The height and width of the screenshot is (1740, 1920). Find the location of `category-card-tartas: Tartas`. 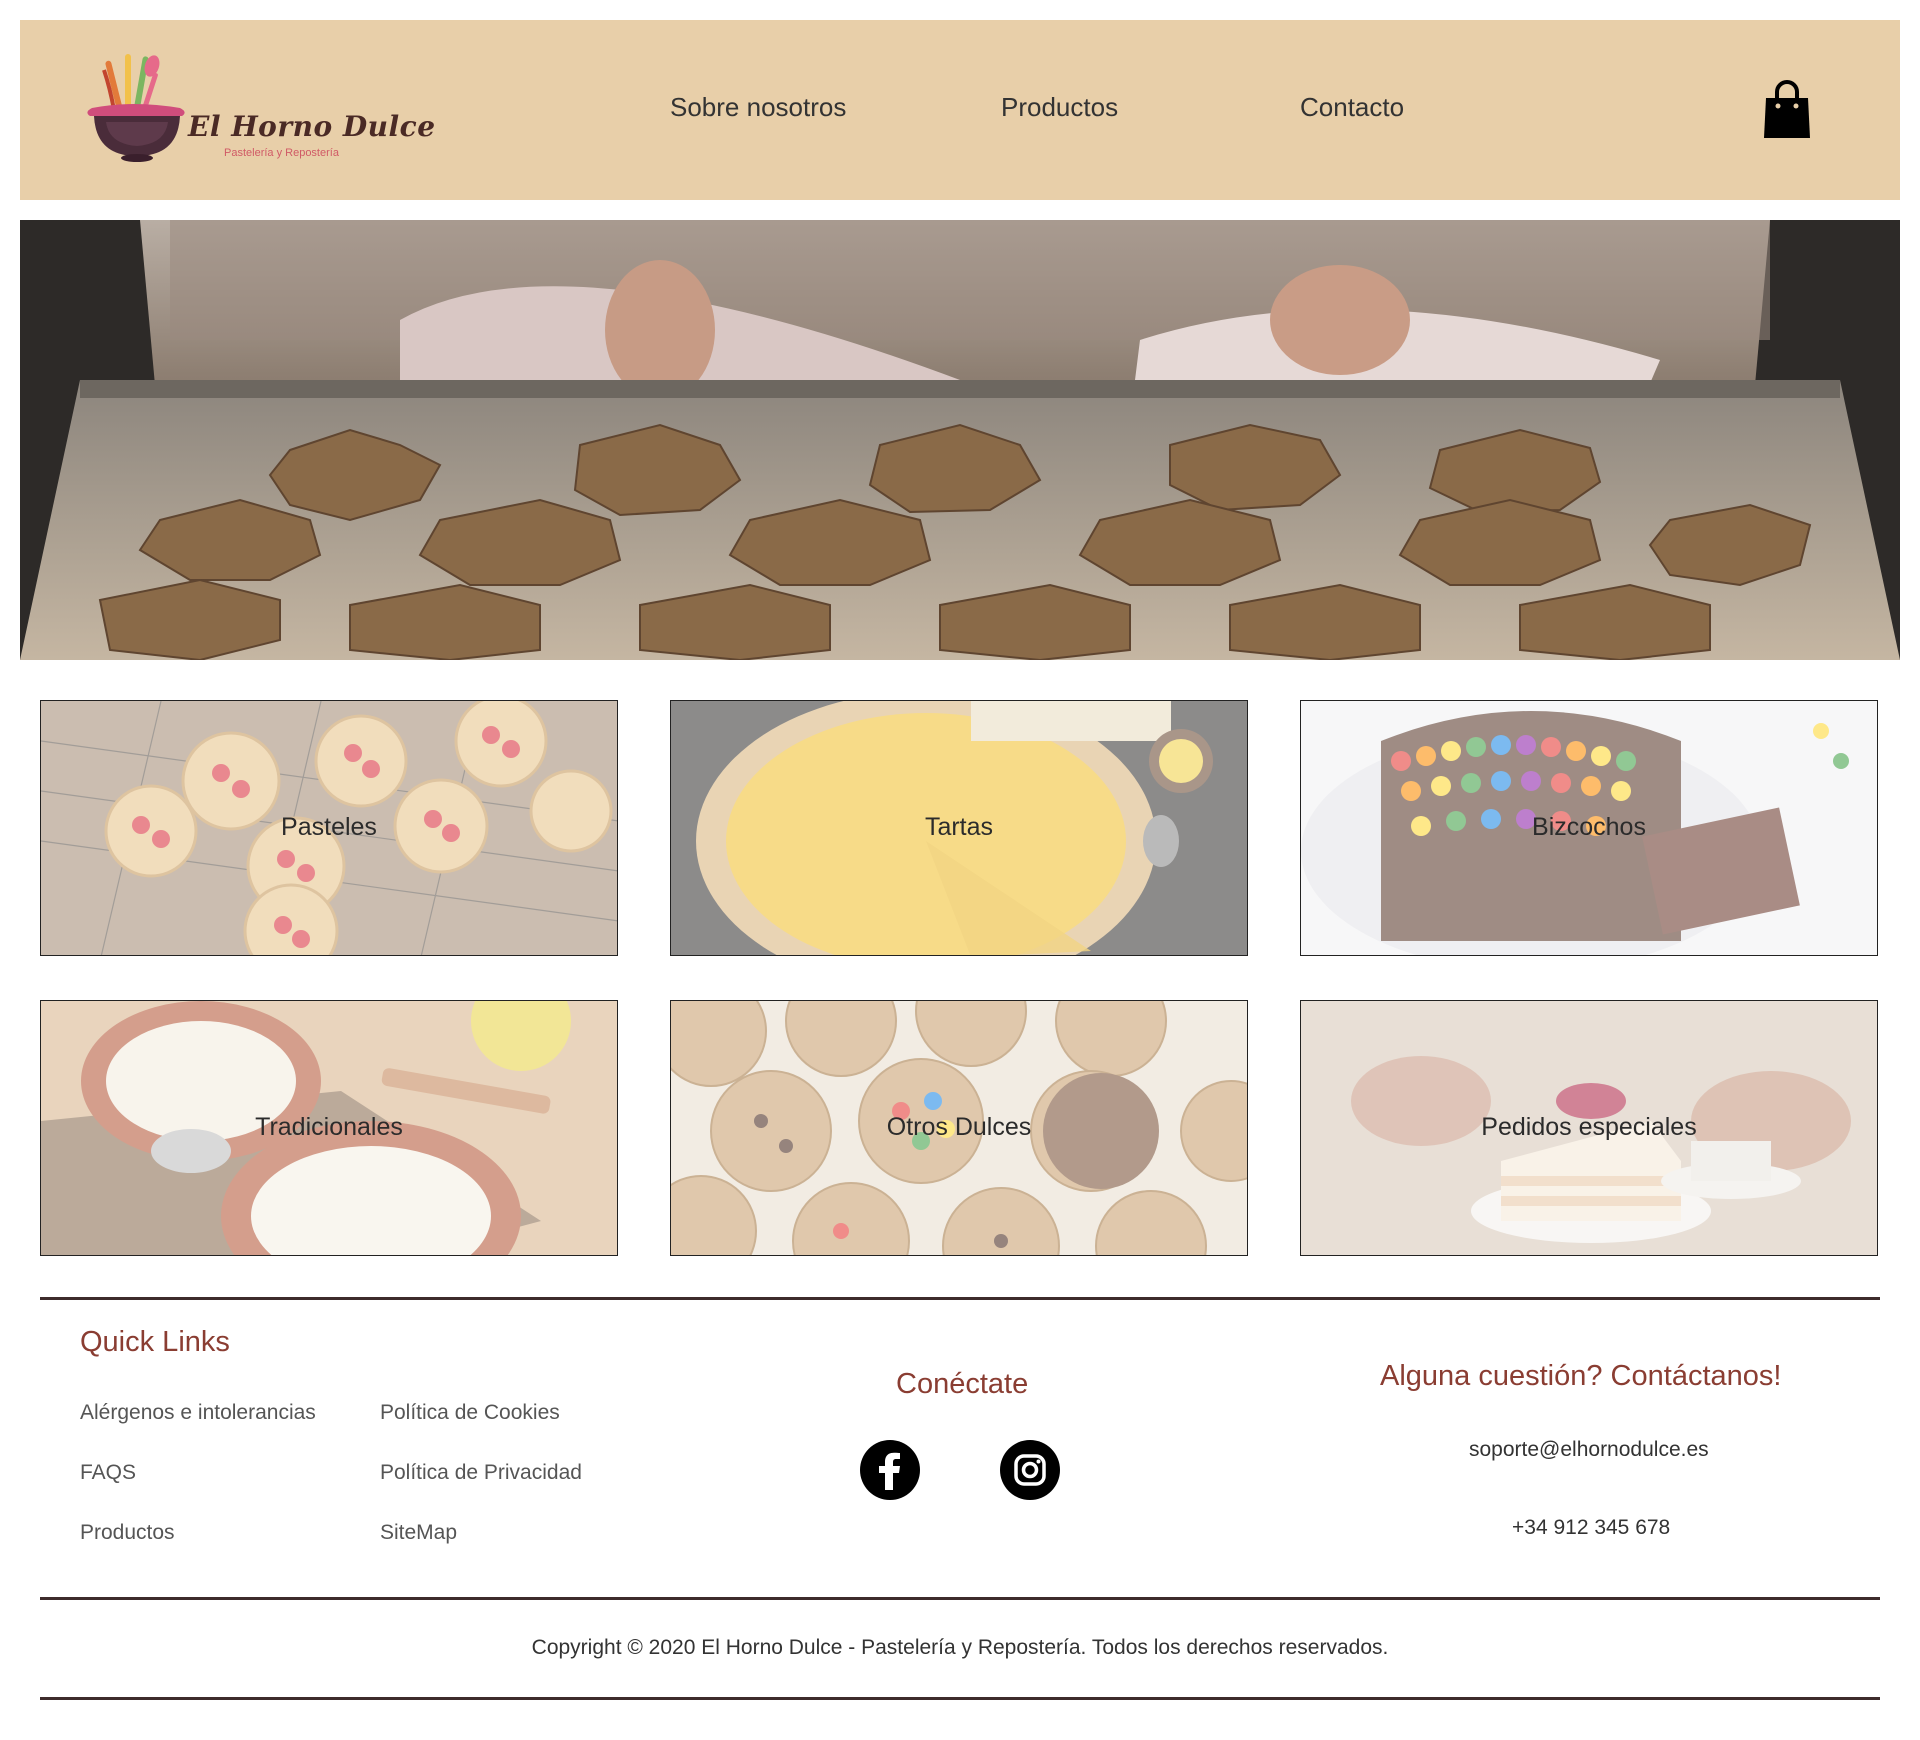

category-card-tartas: Tartas is located at coordinates (959, 828).